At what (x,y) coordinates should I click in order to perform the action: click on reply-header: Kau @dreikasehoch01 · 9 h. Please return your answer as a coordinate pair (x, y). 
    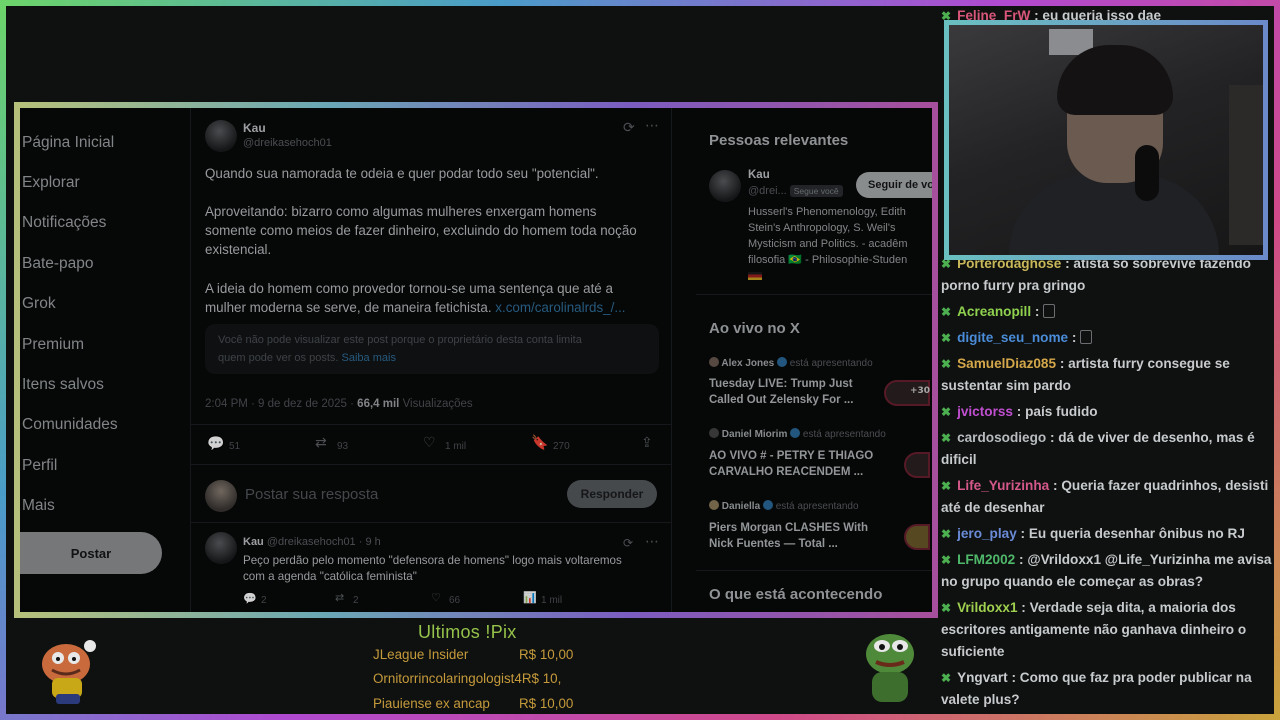
    Looking at the image, I should click on (312, 542).